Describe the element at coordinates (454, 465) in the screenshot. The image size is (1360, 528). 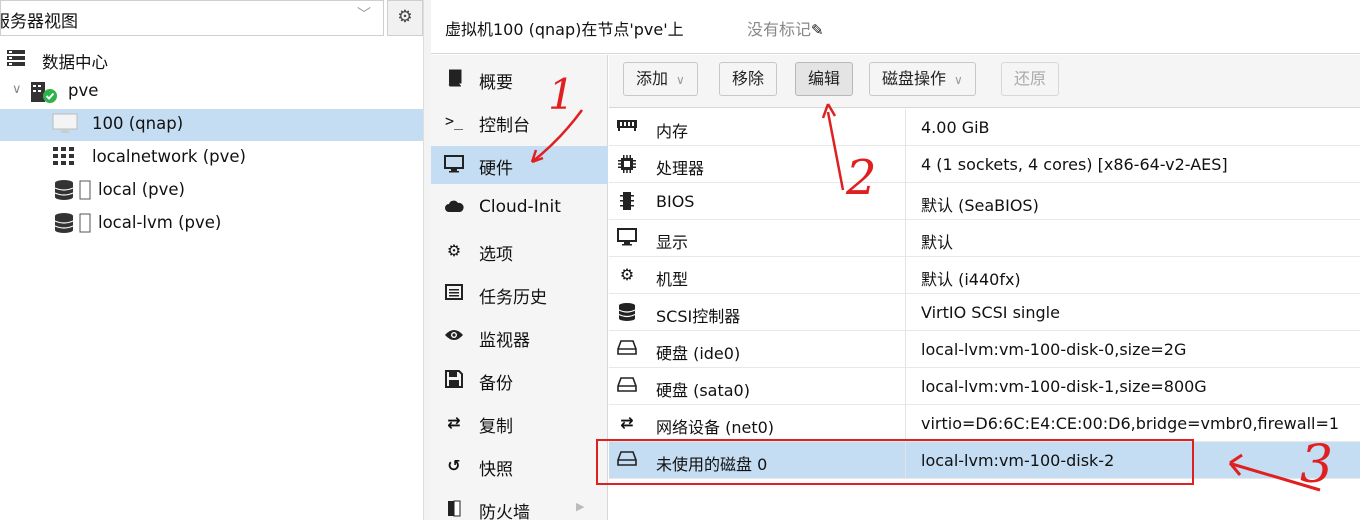
I see `history-icon: ↺` at that location.